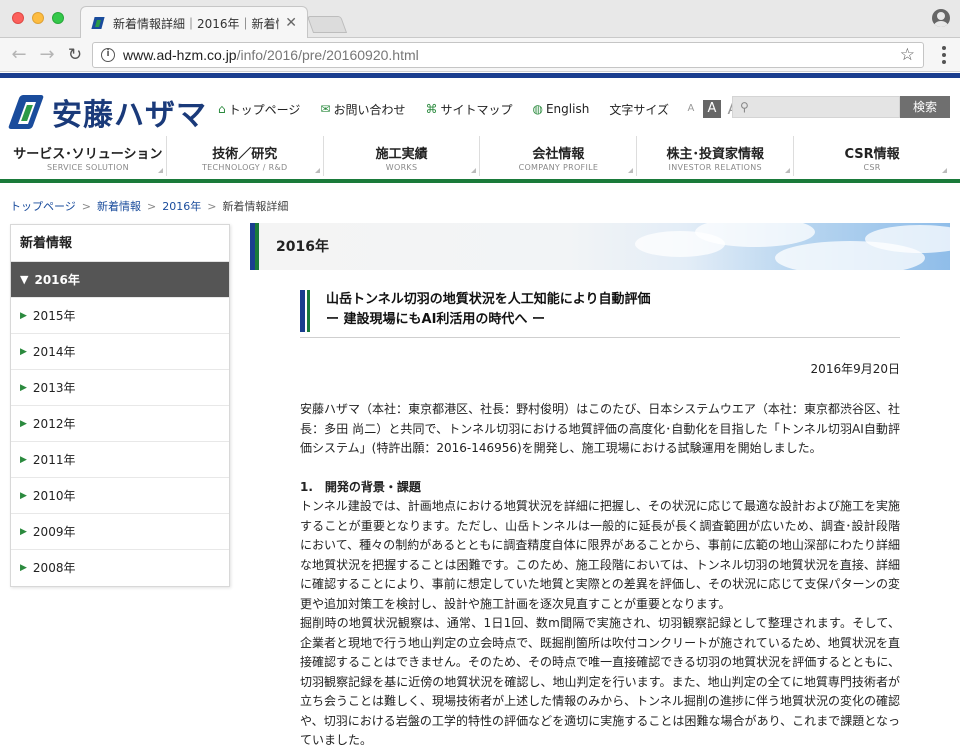  What do you see at coordinates (47, 55) in the screenshot?
I see `forward-arrow-icon: →` at bounding box center [47, 55].